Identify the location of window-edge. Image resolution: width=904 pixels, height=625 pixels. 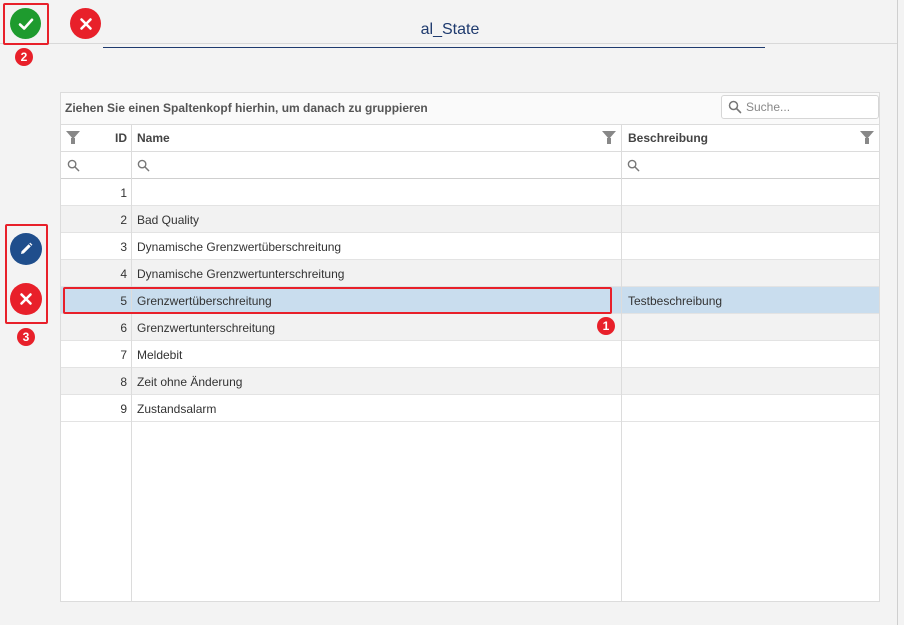
(897, 312).